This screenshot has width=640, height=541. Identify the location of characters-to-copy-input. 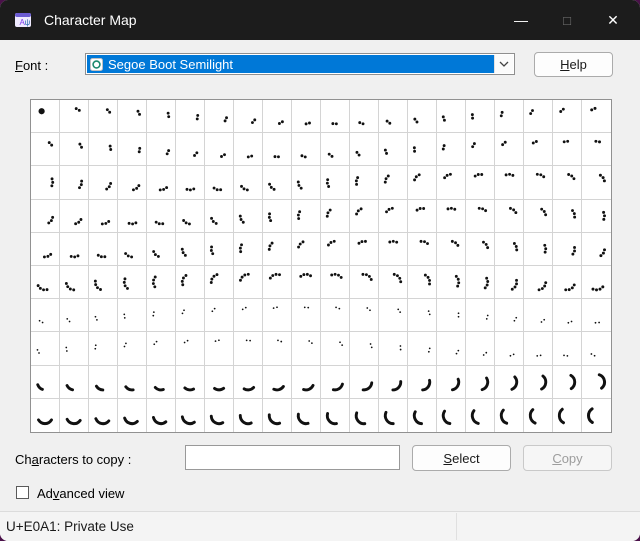
(292, 457).